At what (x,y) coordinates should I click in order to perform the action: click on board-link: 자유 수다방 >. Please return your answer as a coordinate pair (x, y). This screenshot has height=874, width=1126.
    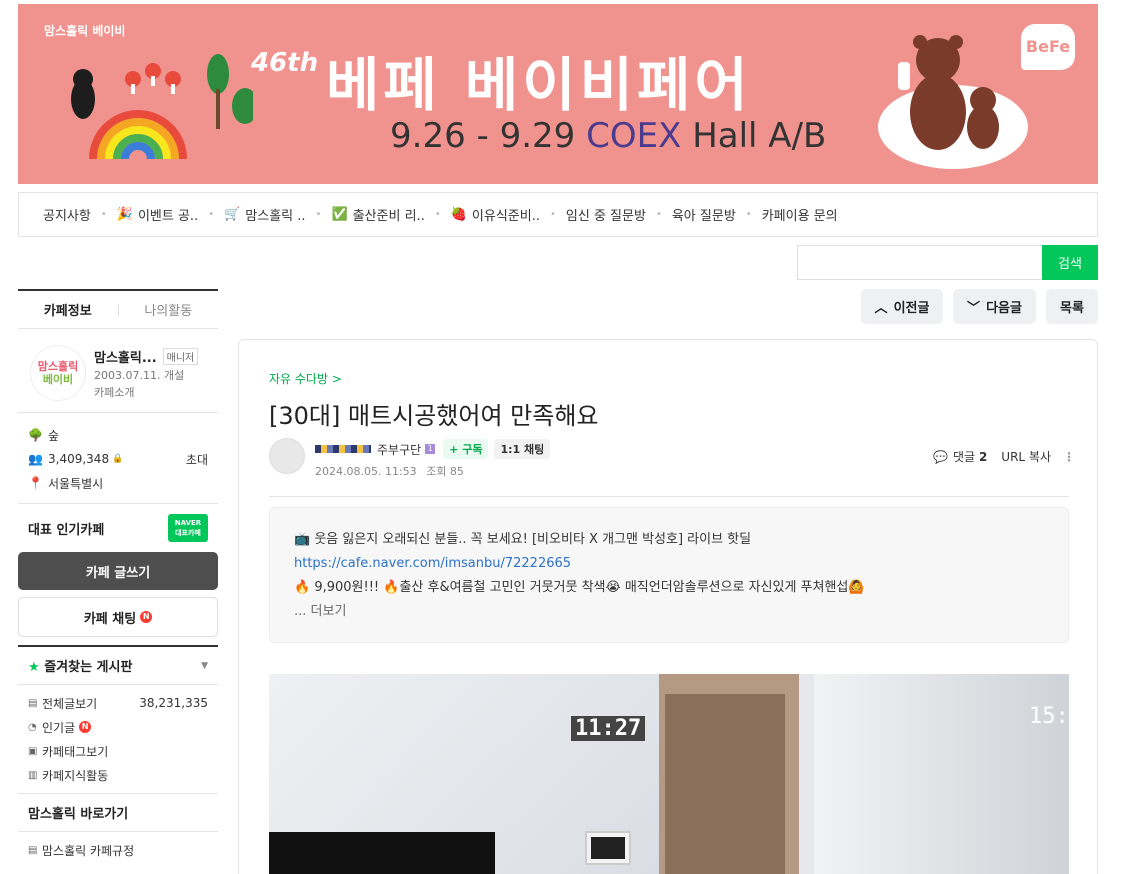
    Looking at the image, I should click on (305, 378).